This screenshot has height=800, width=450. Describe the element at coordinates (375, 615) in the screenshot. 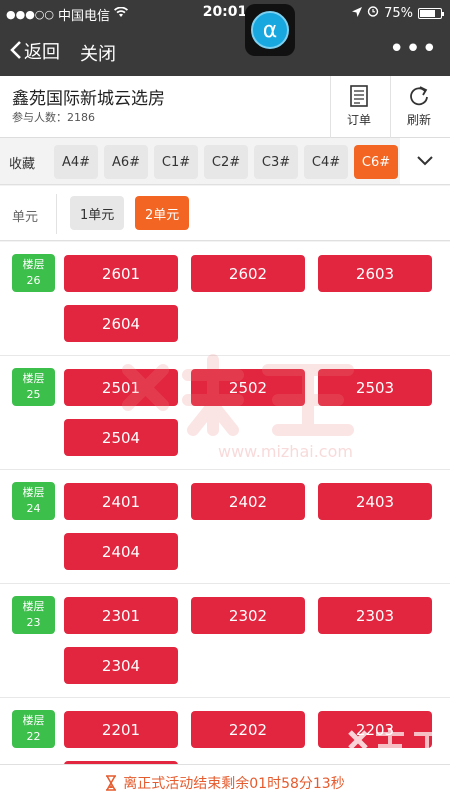

I see `room-button: 2303` at that location.